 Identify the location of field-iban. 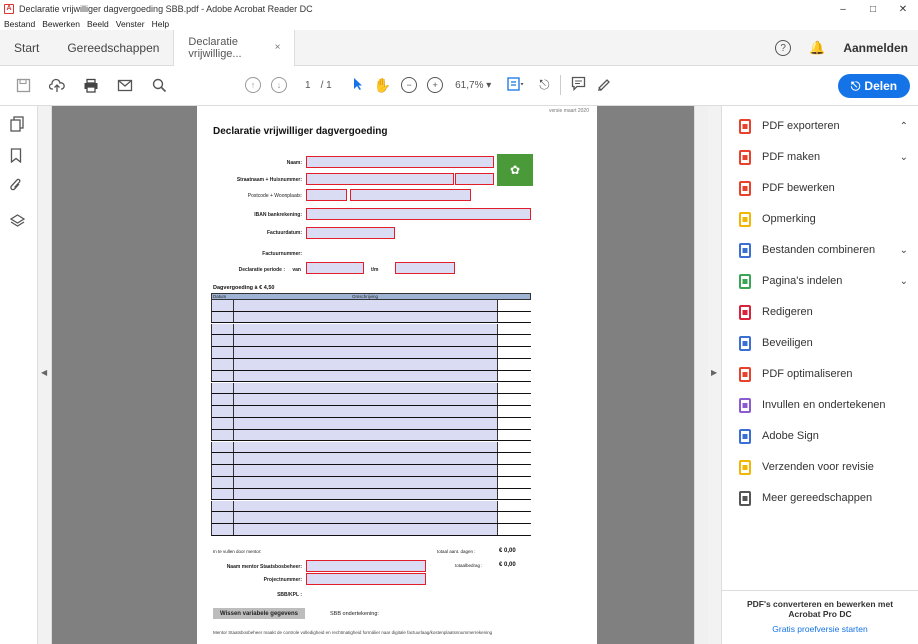
(418, 214).